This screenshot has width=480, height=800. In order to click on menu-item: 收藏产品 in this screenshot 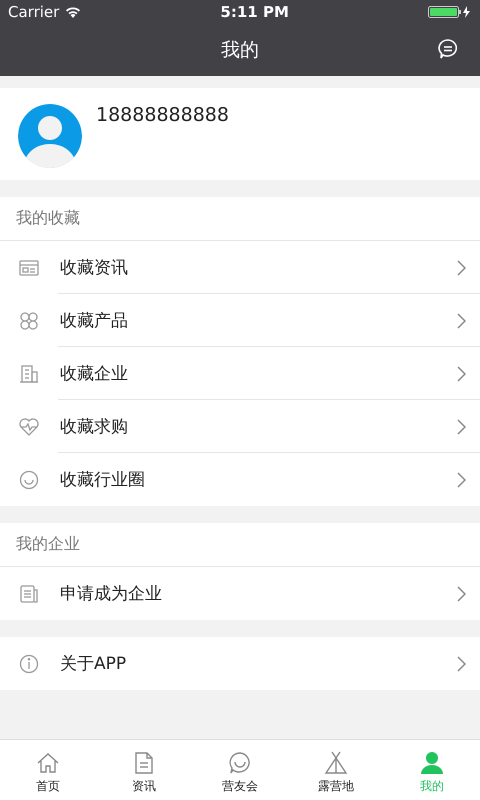, I will do `click(240, 320)`.